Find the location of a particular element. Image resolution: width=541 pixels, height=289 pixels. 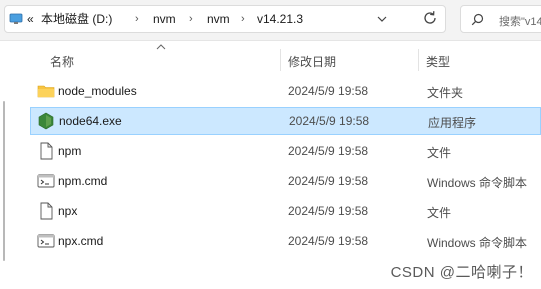

file-row-npx: npx 2024/5/9 19:58 文件 is located at coordinates (285, 211).